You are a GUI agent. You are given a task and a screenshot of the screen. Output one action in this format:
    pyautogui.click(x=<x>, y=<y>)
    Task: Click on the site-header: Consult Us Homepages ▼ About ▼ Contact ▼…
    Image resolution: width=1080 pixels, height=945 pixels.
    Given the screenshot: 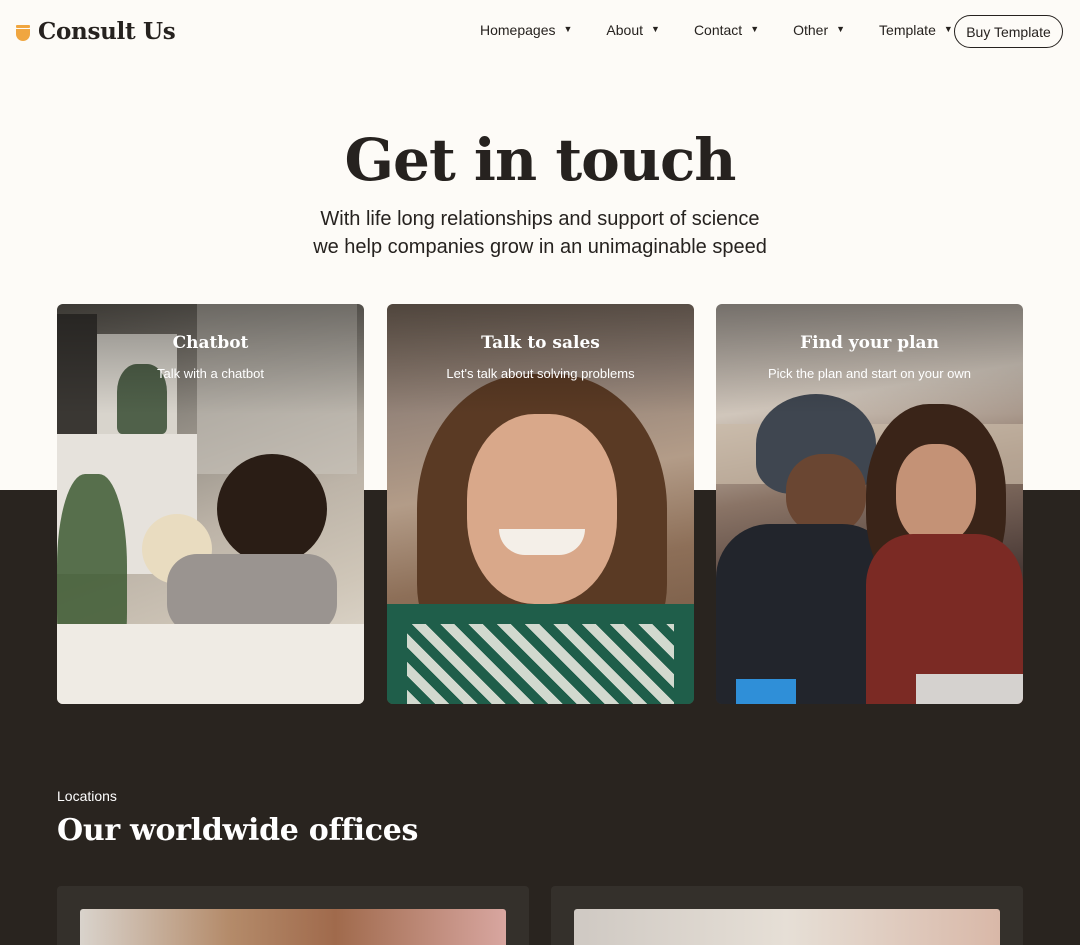 What is the action you would take?
    pyautogui.click(x=540, y=32)
    